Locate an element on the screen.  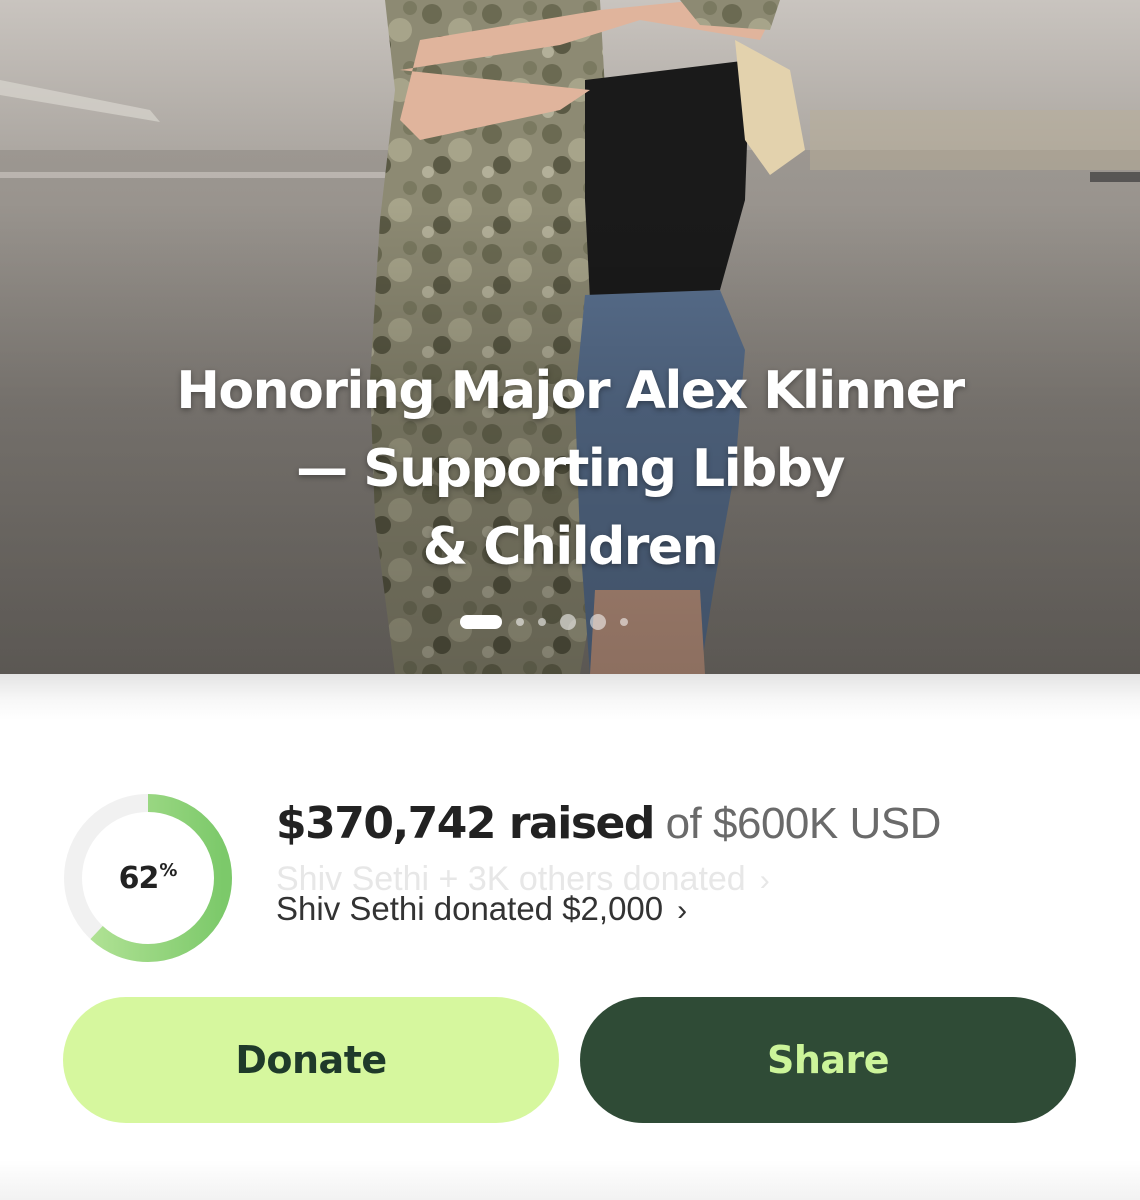
raised-summary: $370,742 raised of $600K USD is located at coordinates (608, 824).